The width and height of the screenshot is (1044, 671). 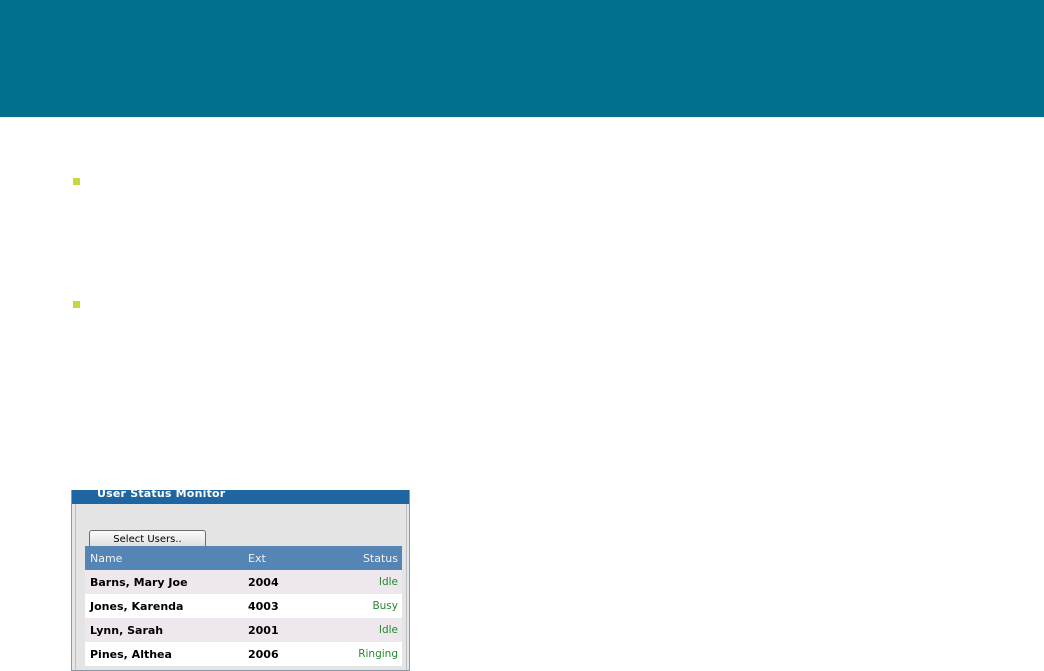 What do you see at coordinates (378, 654) in the screenshot?
I see `user-status-cell: Ringing` at bounding box center [378, 654].